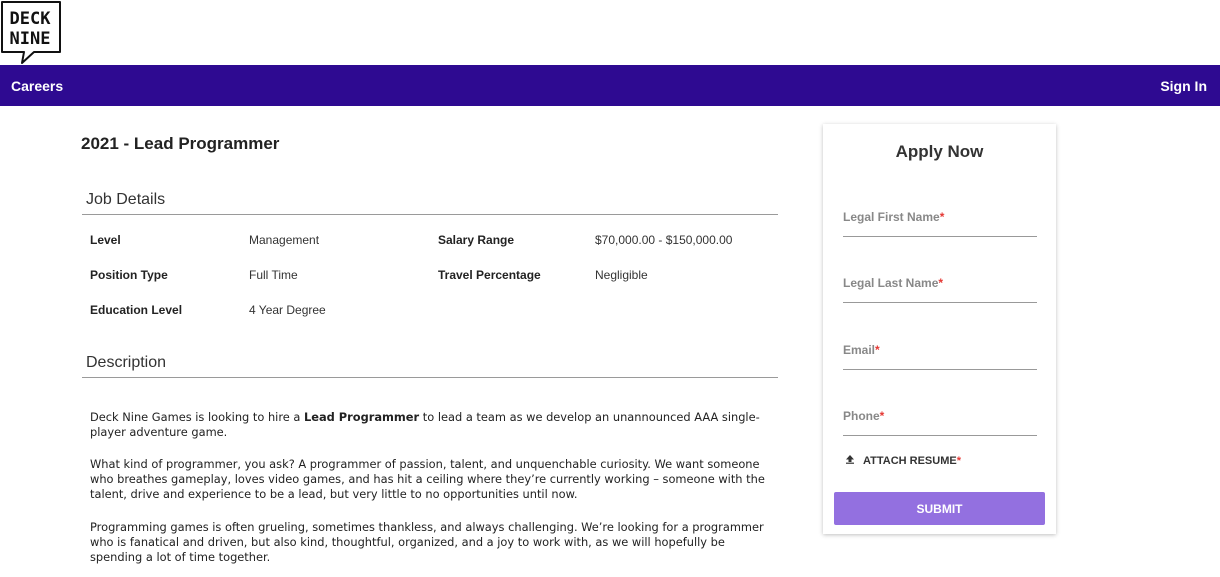  What do you see at coordinates (939, 508) in the screenshot?
I see `submit-button: SUBMIT` at bounding box center [939, 508].